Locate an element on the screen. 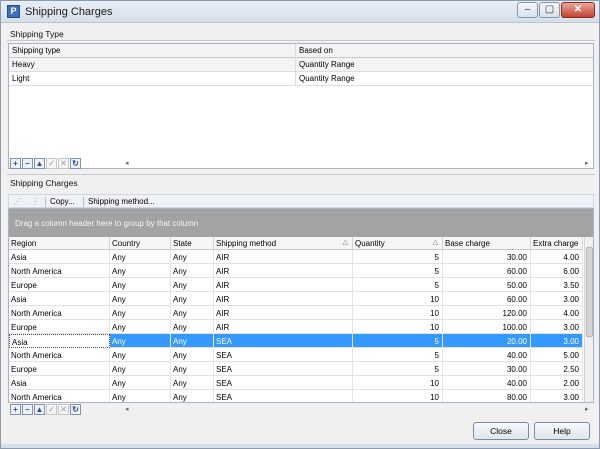  base-charge-cell: 80.00 is located at coordinates (487, 396).